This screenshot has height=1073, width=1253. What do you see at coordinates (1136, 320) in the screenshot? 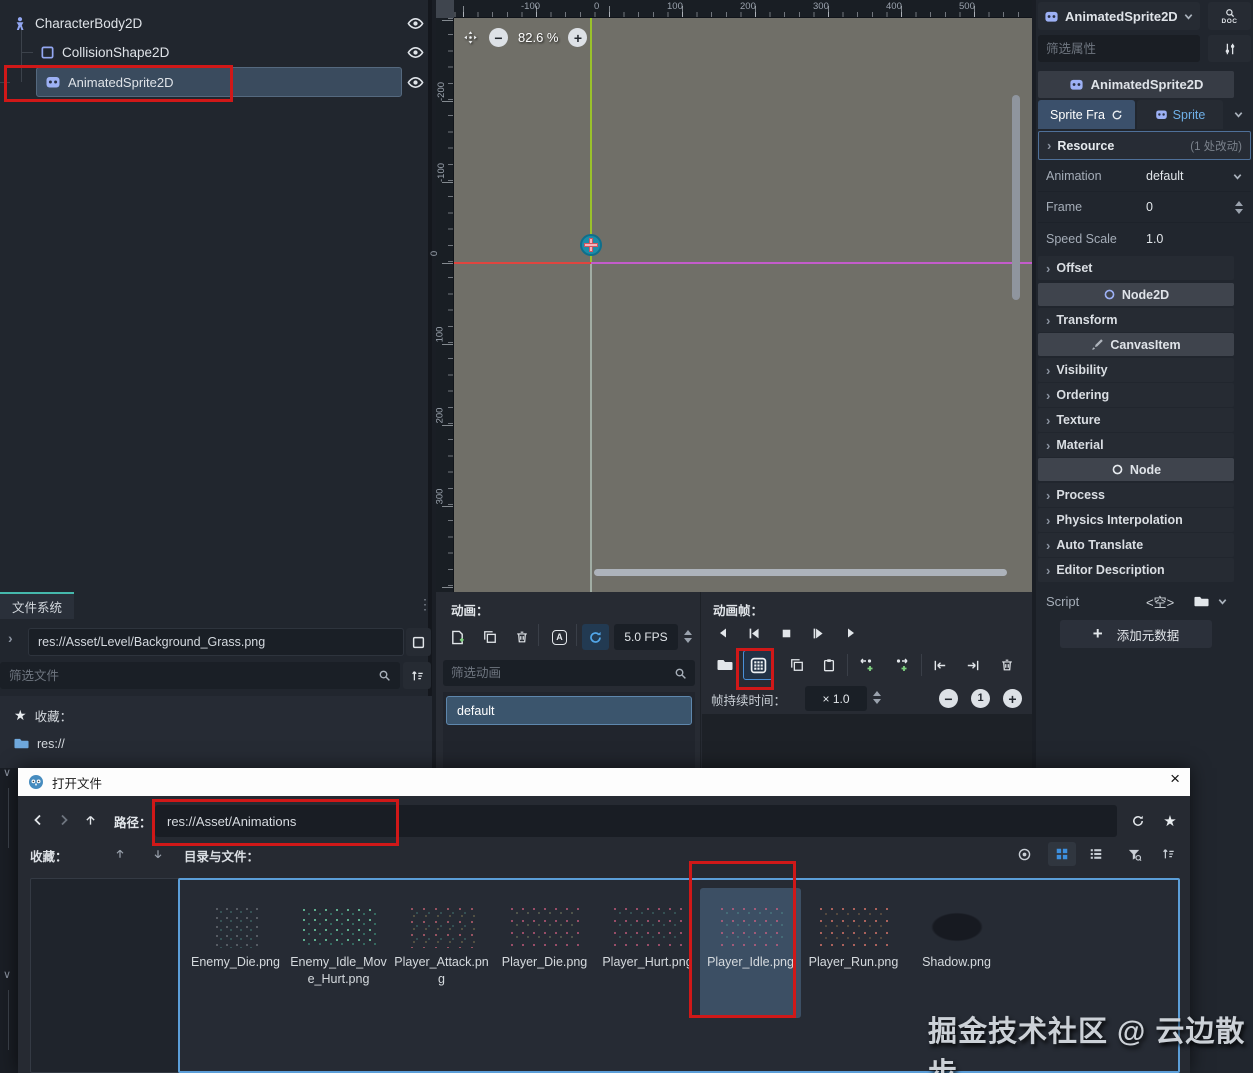
I see `group-transform: › Transform` at bounding box center [1136, 320].